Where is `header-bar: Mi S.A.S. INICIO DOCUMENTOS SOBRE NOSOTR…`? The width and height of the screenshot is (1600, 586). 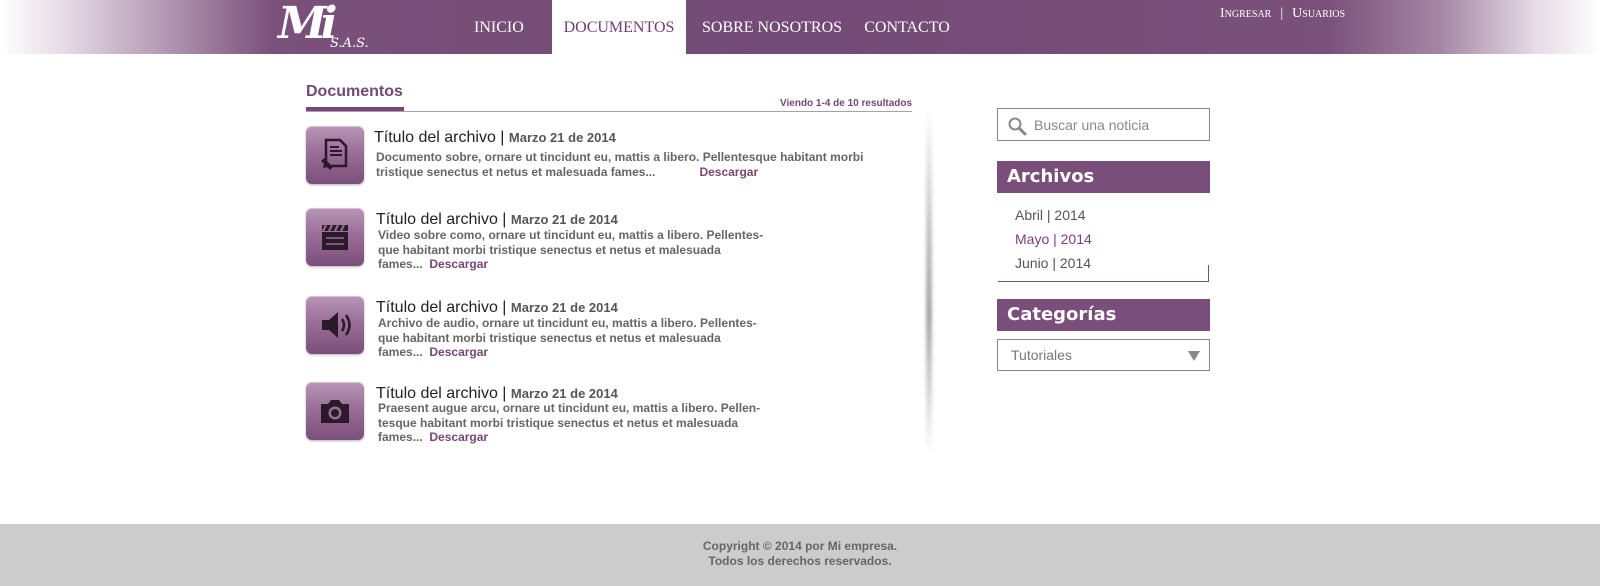 header-bar: Mi S.A.S. INICIO DOCUMENTOS SOBRE NOSOTR… is located at coordinates (800, 27).